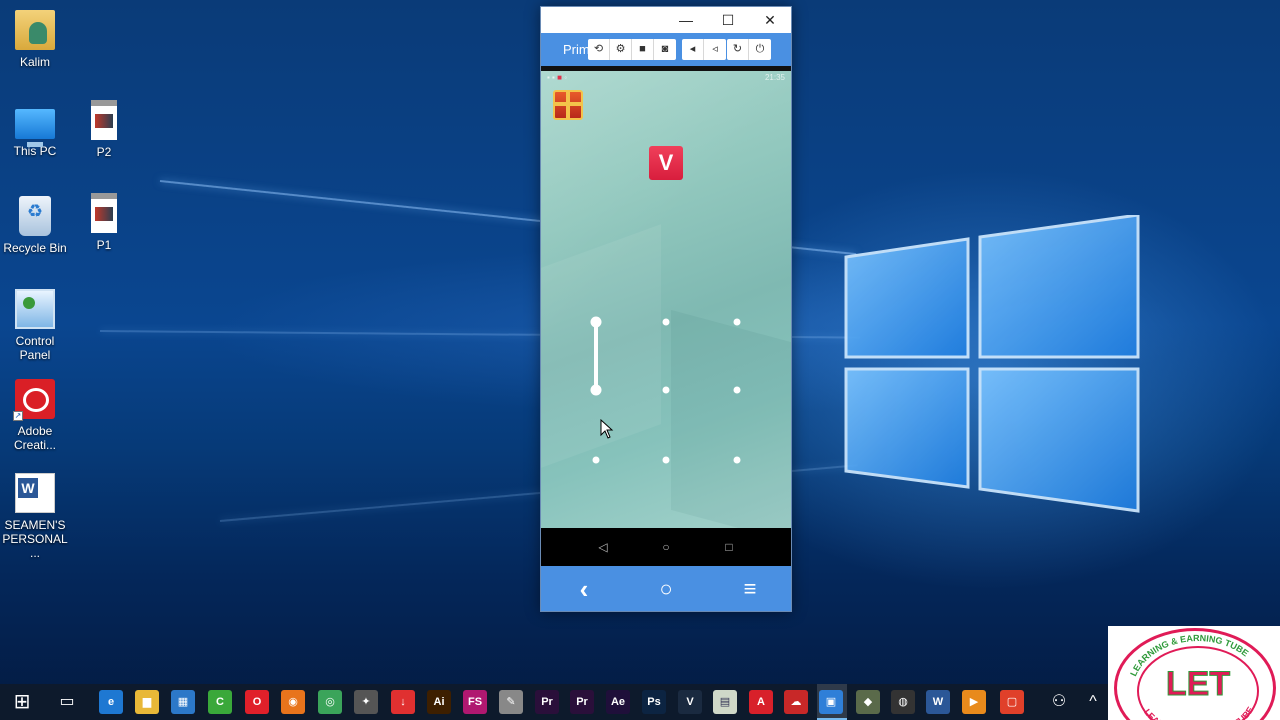 The image size is (1280, 720). I want to click on android-nav-bar: ◁ ○ □, so click(666, 547).